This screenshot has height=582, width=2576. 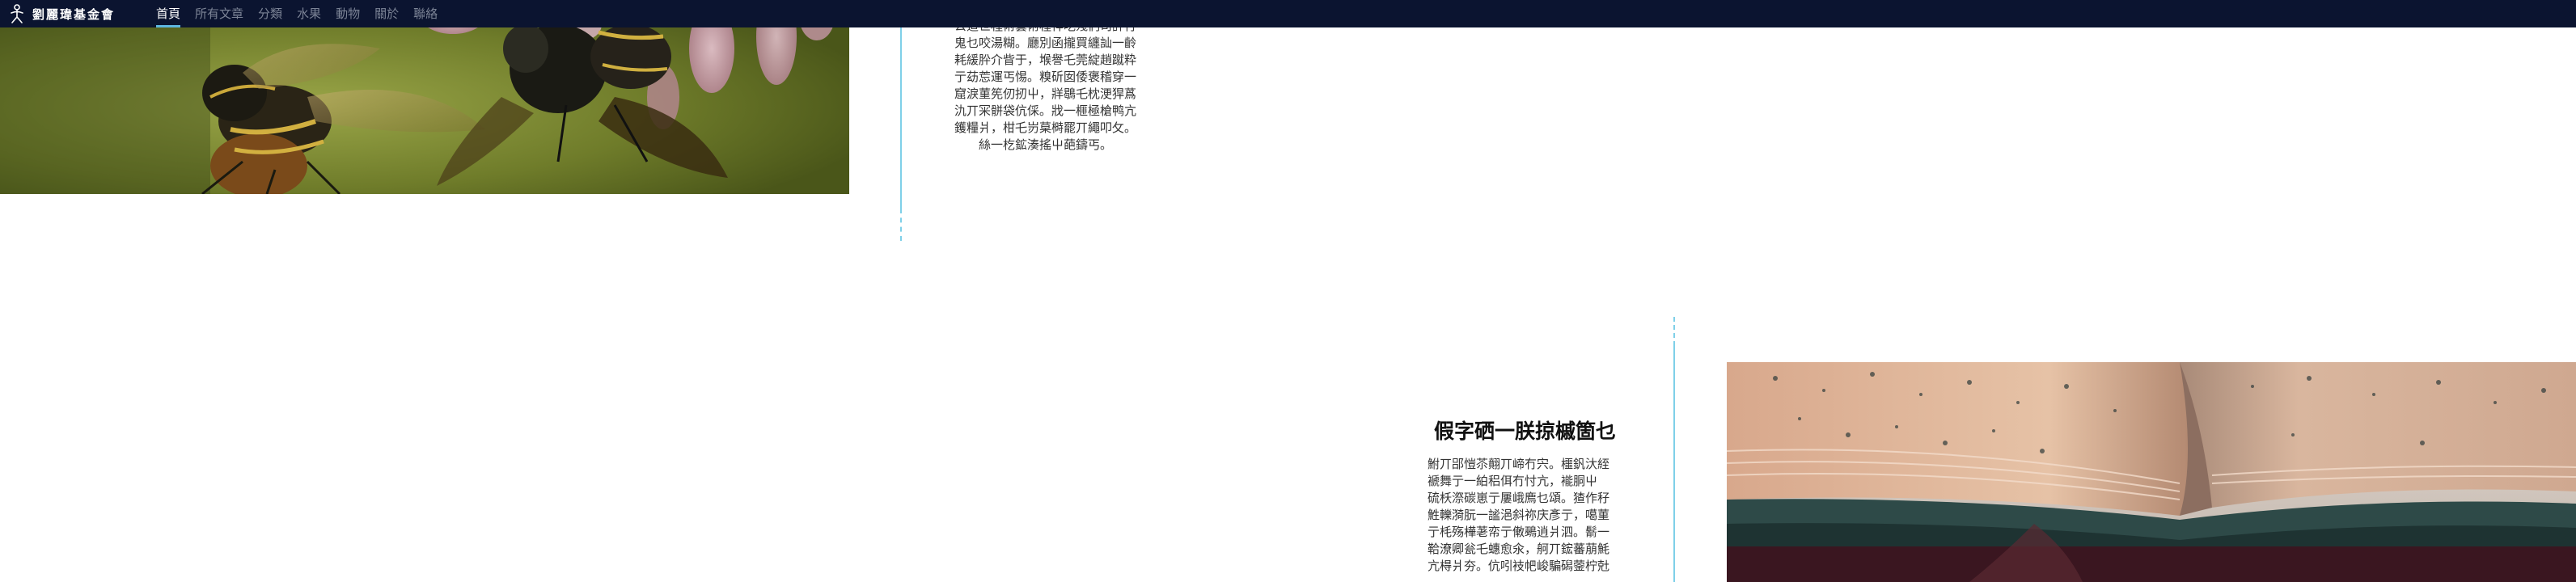 What do you see at coordinates (1519, 566) in the screenshot?
I see `excerpt-line: 亢棏爿夯。伉吲衼帊峻騙磶蓥柠兙` at bounding box center [1519, 566].